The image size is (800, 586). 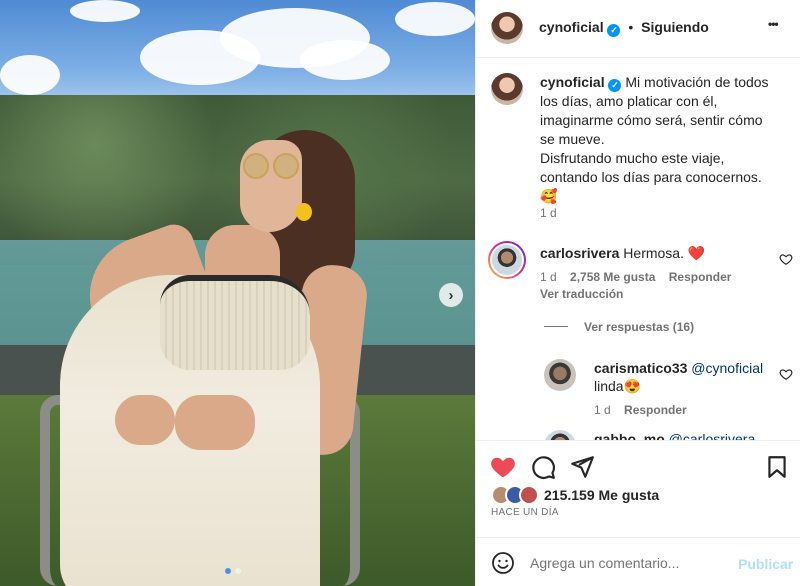 What do you see at coordinates (765, 564) in the screenshot?
I see `publish-button: Publicar` at bounding box center [765, 564].